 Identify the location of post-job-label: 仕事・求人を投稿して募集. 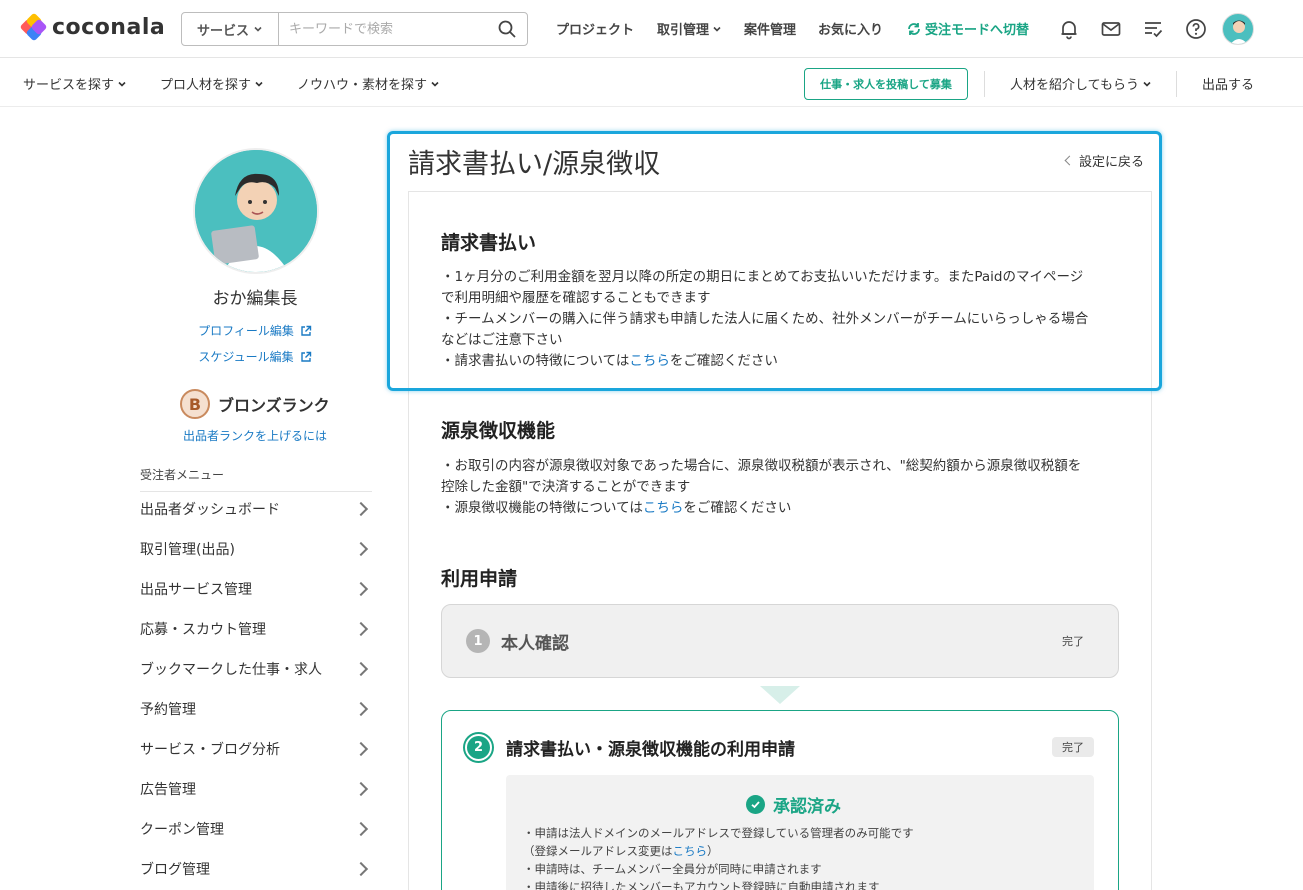
(886, 84).